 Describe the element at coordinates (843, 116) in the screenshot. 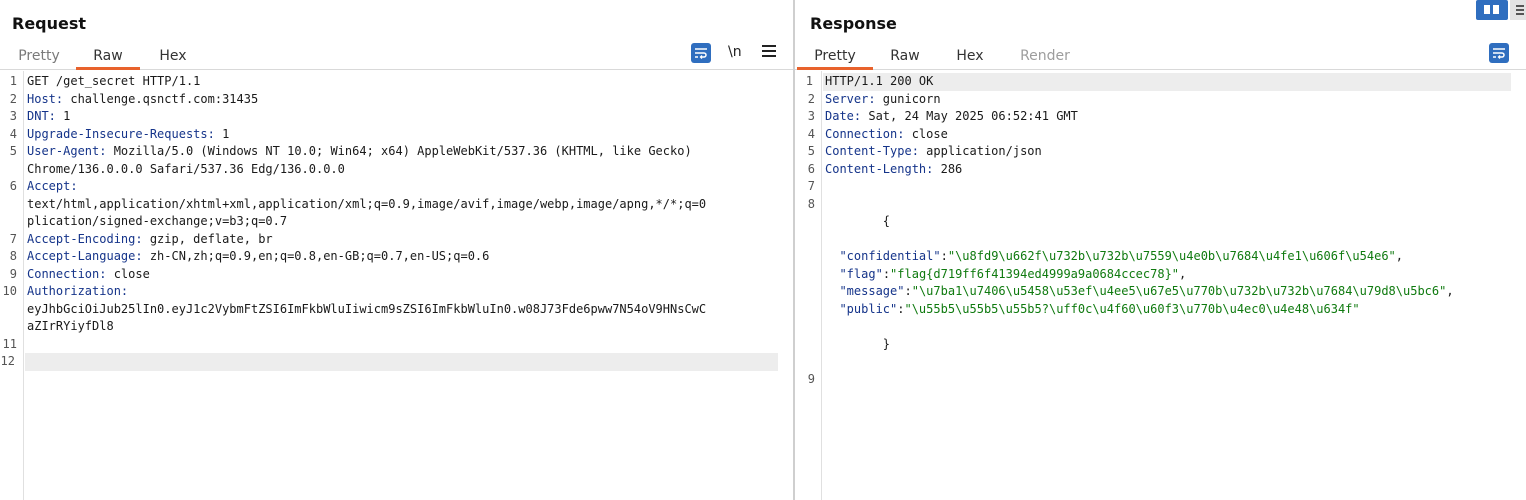

I see `header-name: Date:` at that location.